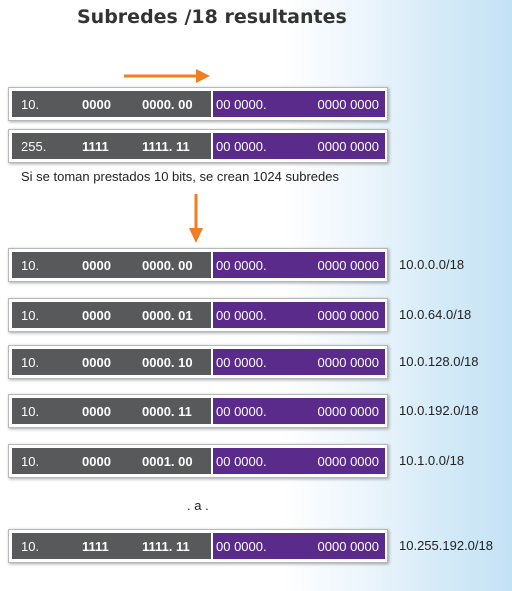 Image resolution: width=512 pixels, height=591 pixels. Describe the element at coordinates (167, 461) in the screenshot. I see `octet-3-borrowed: 0001. 00` at that location.